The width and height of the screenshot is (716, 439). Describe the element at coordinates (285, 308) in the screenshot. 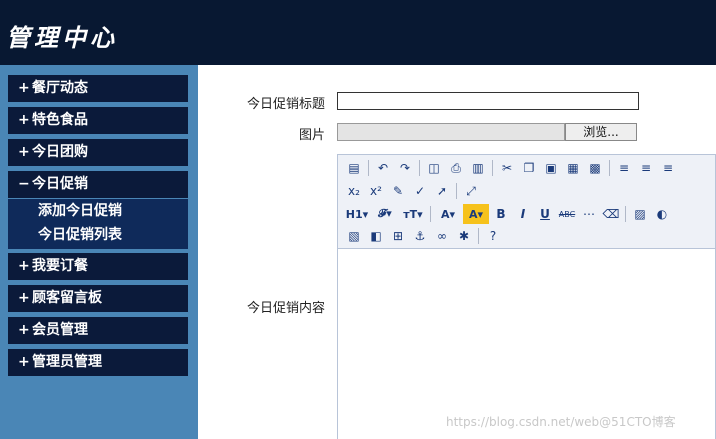

I see `content-label: 今日促销内容` at that location.